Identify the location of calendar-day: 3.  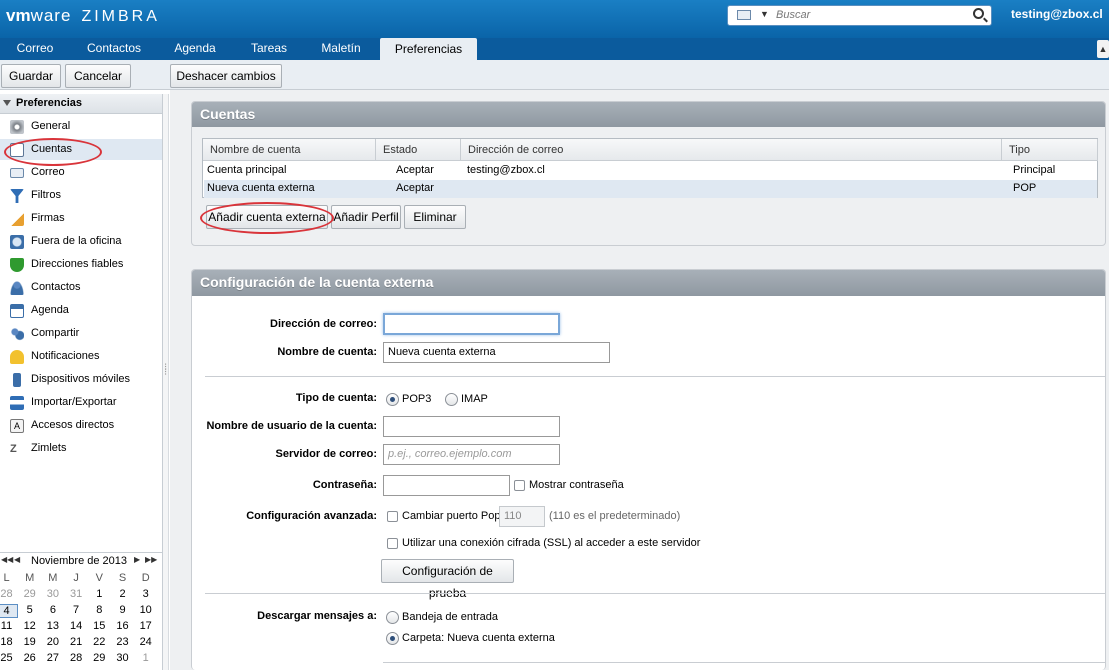
(145, 594).